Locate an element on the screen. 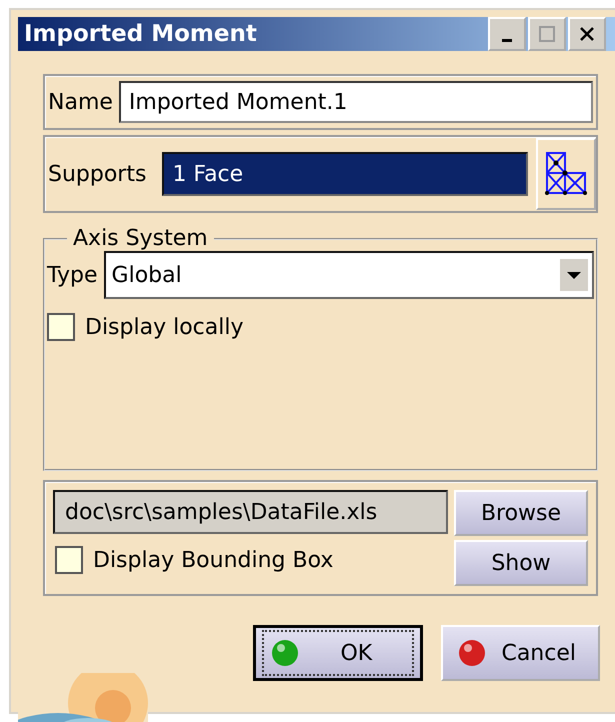 This screenshot has height=722, width=615. type-dropdown: Global is located at coordinates (349, 275).